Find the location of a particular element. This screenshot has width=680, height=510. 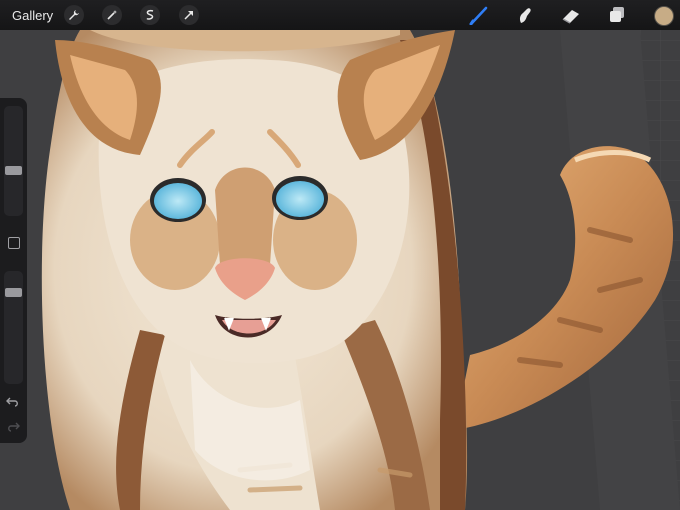

brush-size-slider is located at coordinates (13, 161).